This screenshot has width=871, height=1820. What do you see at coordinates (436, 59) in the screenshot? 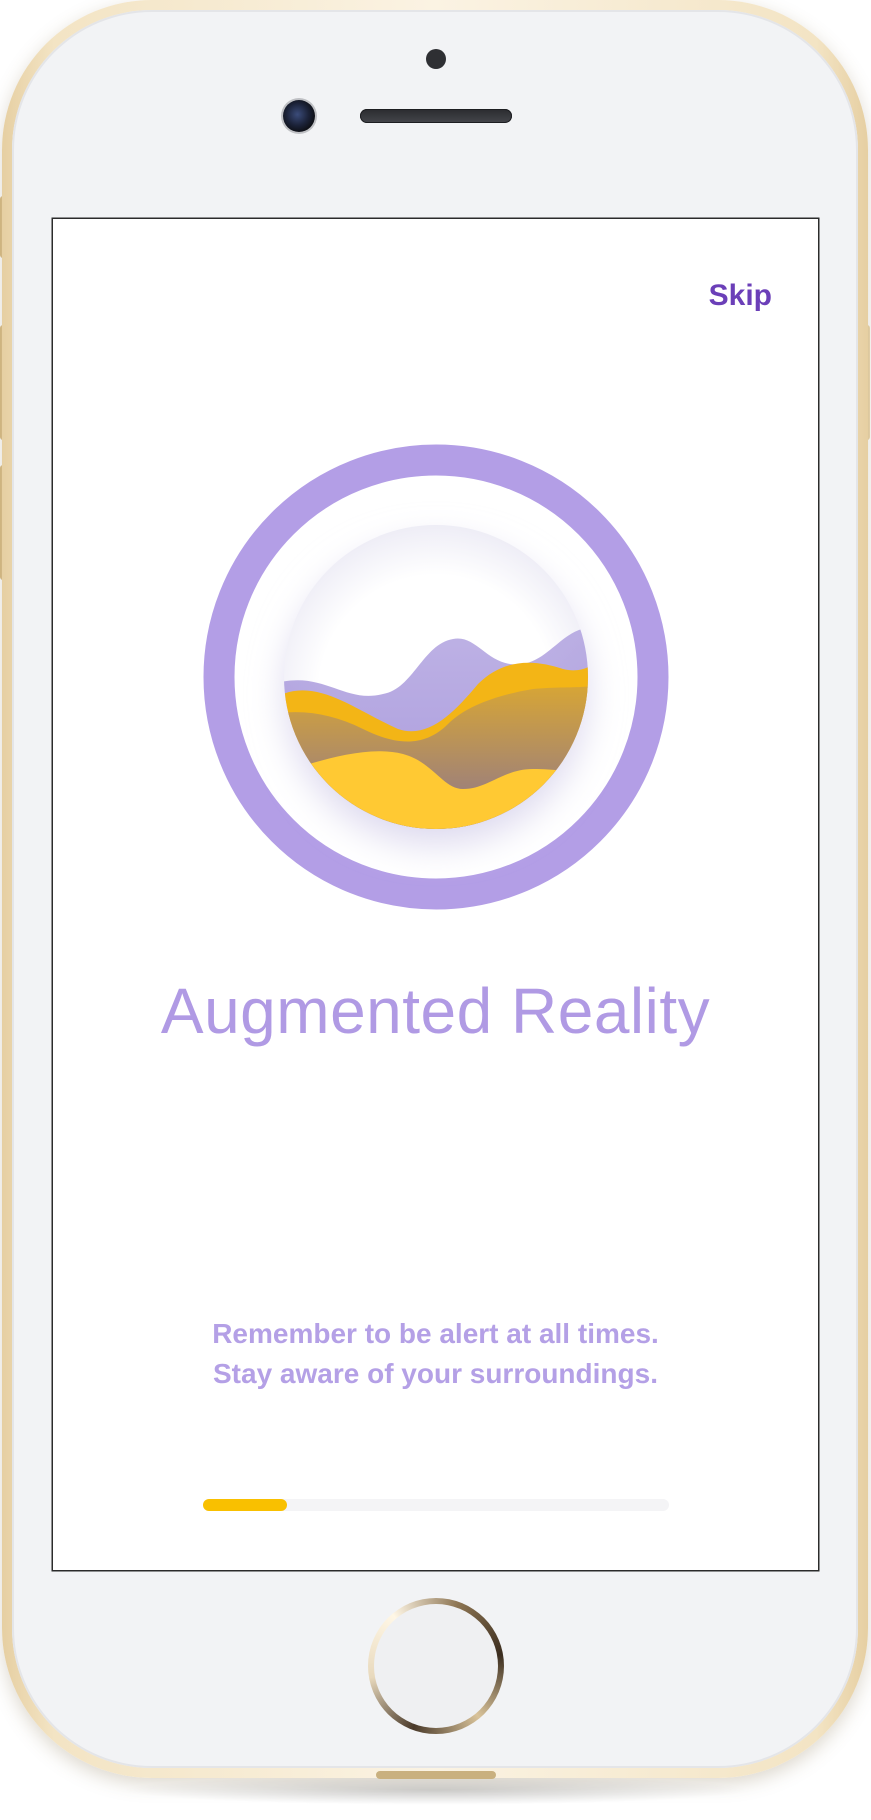
I see `proximity-sensor` at bounding box center [436, 59].